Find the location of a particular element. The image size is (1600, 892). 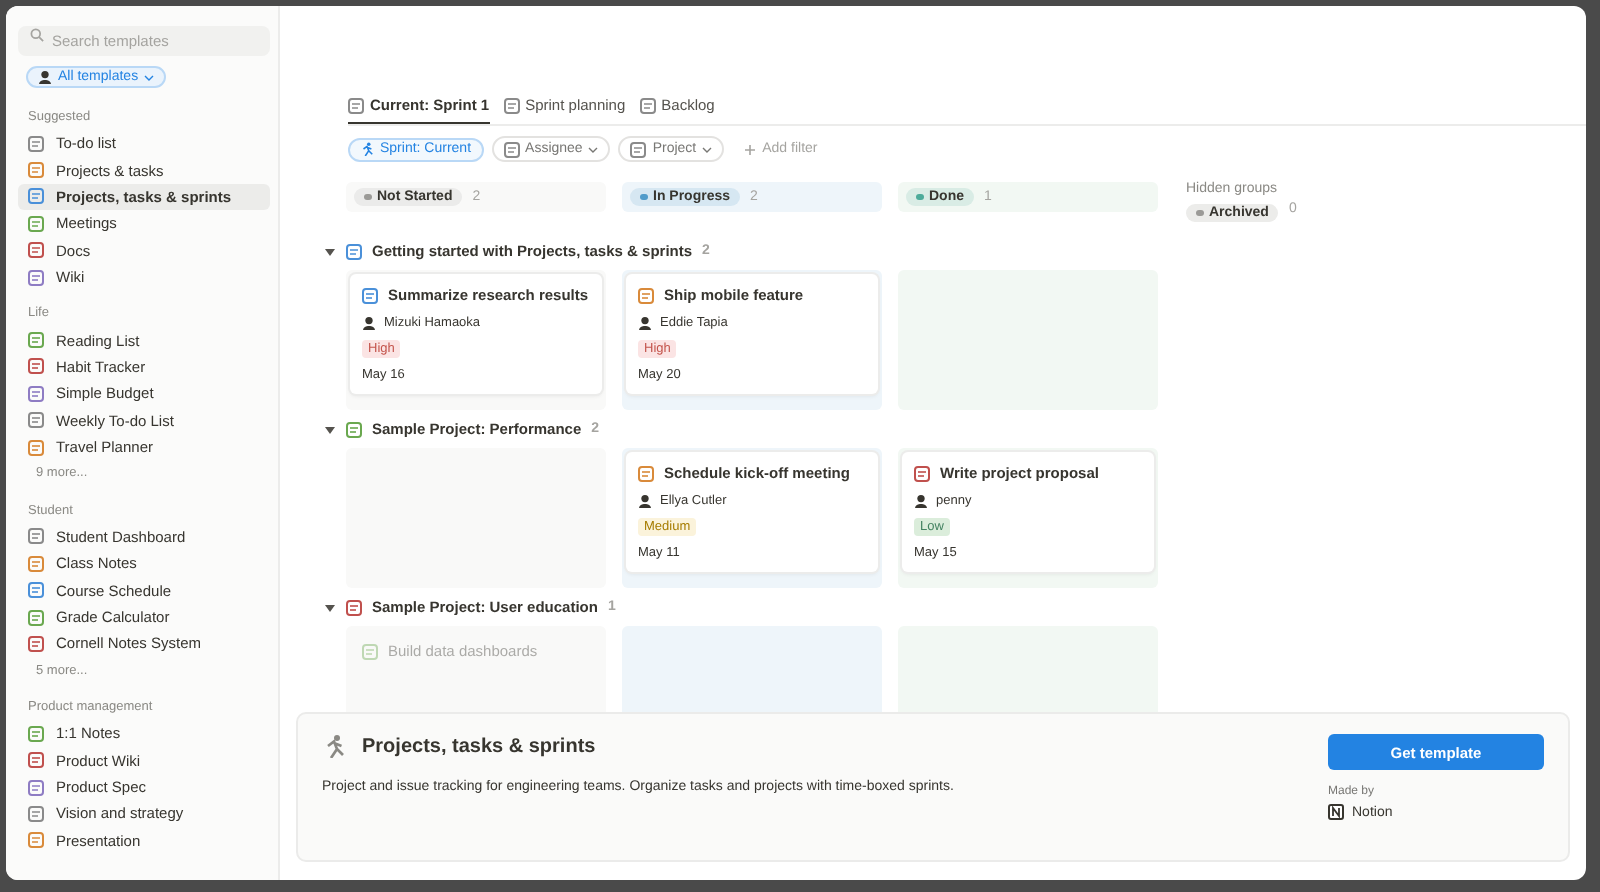

template-title: Projects, tasks & sprints is located at coordinates (479, 746).